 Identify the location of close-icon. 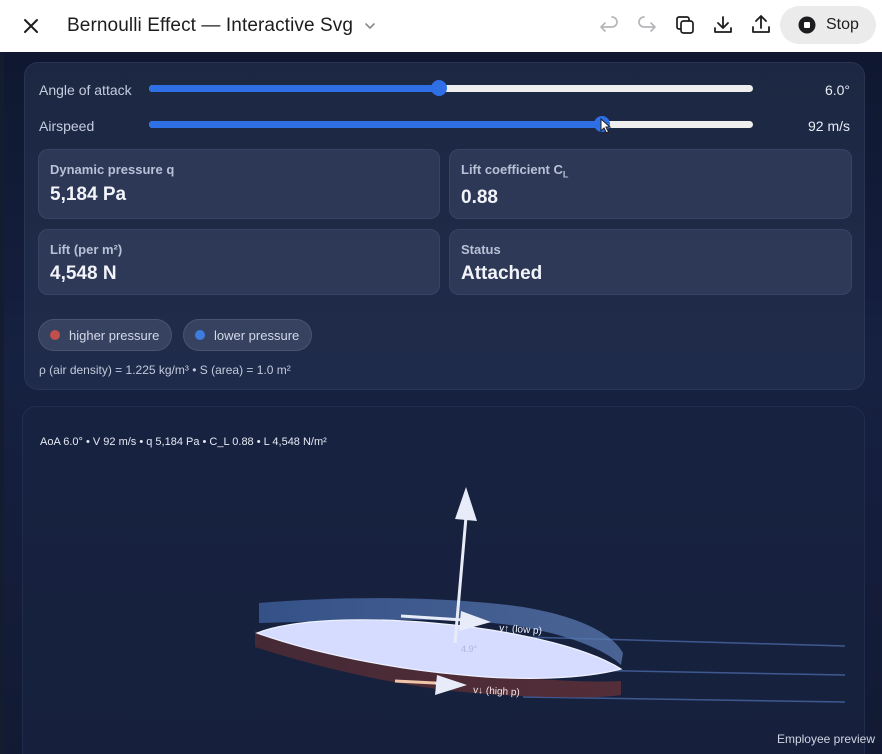
(31, 26).